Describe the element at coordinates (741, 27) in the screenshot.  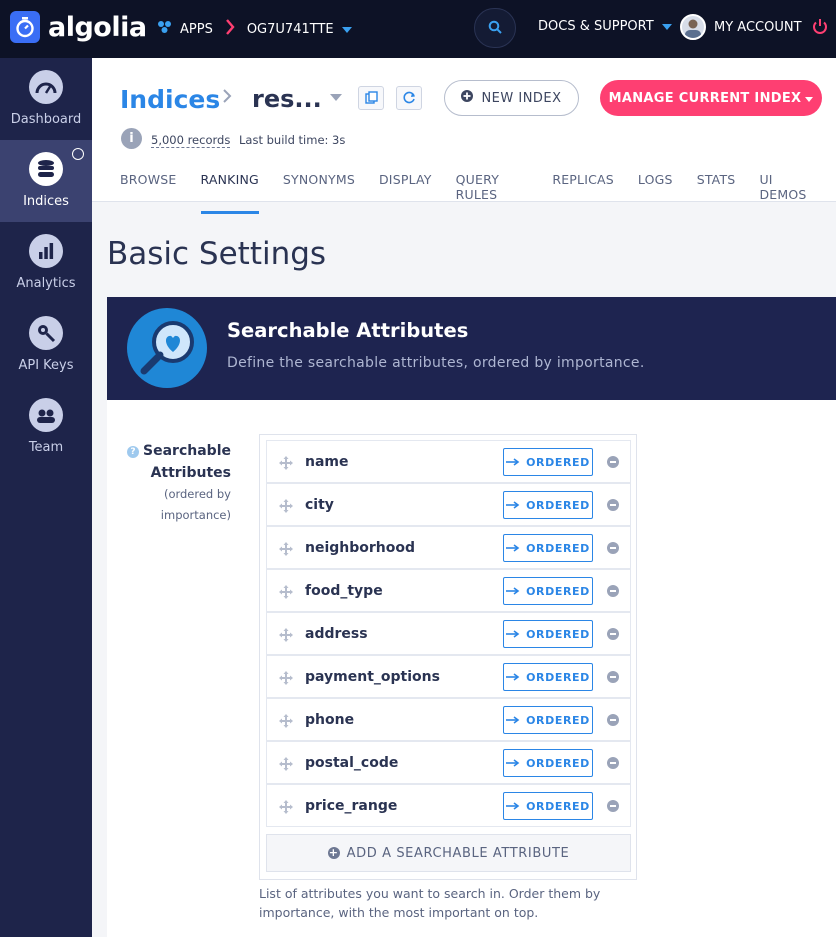
I see `my-account-menu: MY ACCOUNT` at that location.